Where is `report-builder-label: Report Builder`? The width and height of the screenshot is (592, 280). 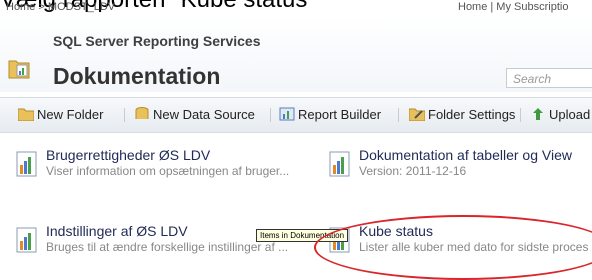
report-builder-label: Report Builder is located at coordinates (340, 114).